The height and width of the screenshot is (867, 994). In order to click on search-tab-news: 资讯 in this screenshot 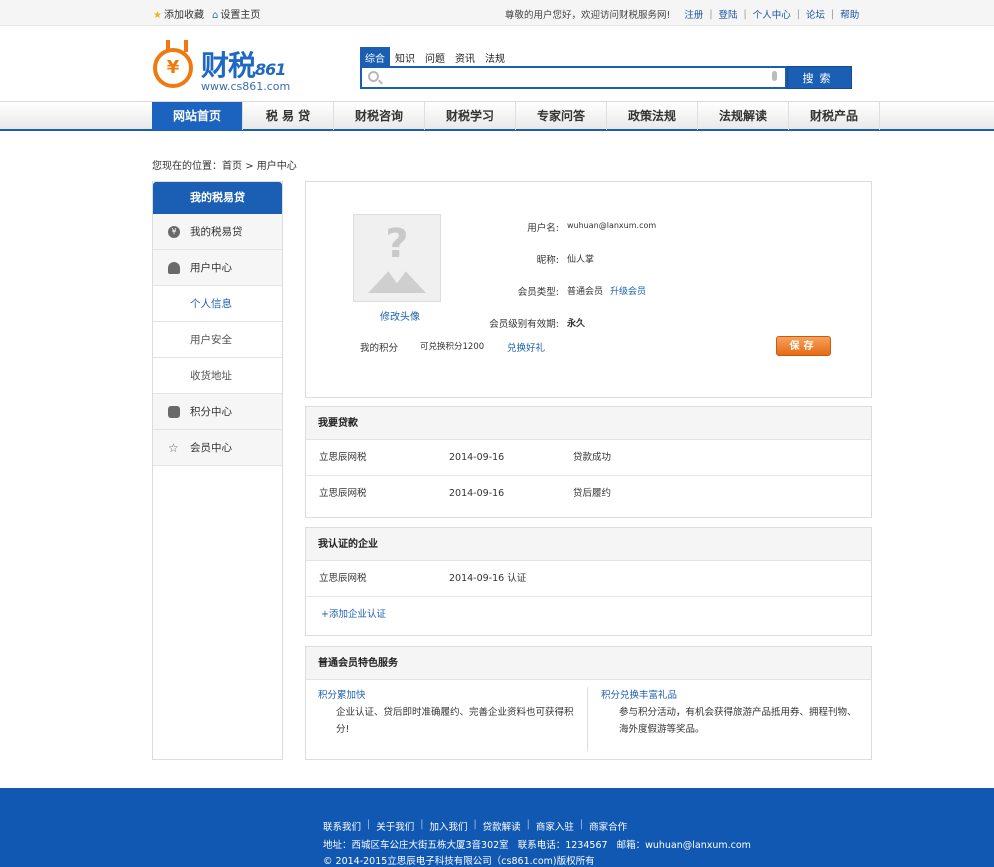, I will do `click(465, 56)`.